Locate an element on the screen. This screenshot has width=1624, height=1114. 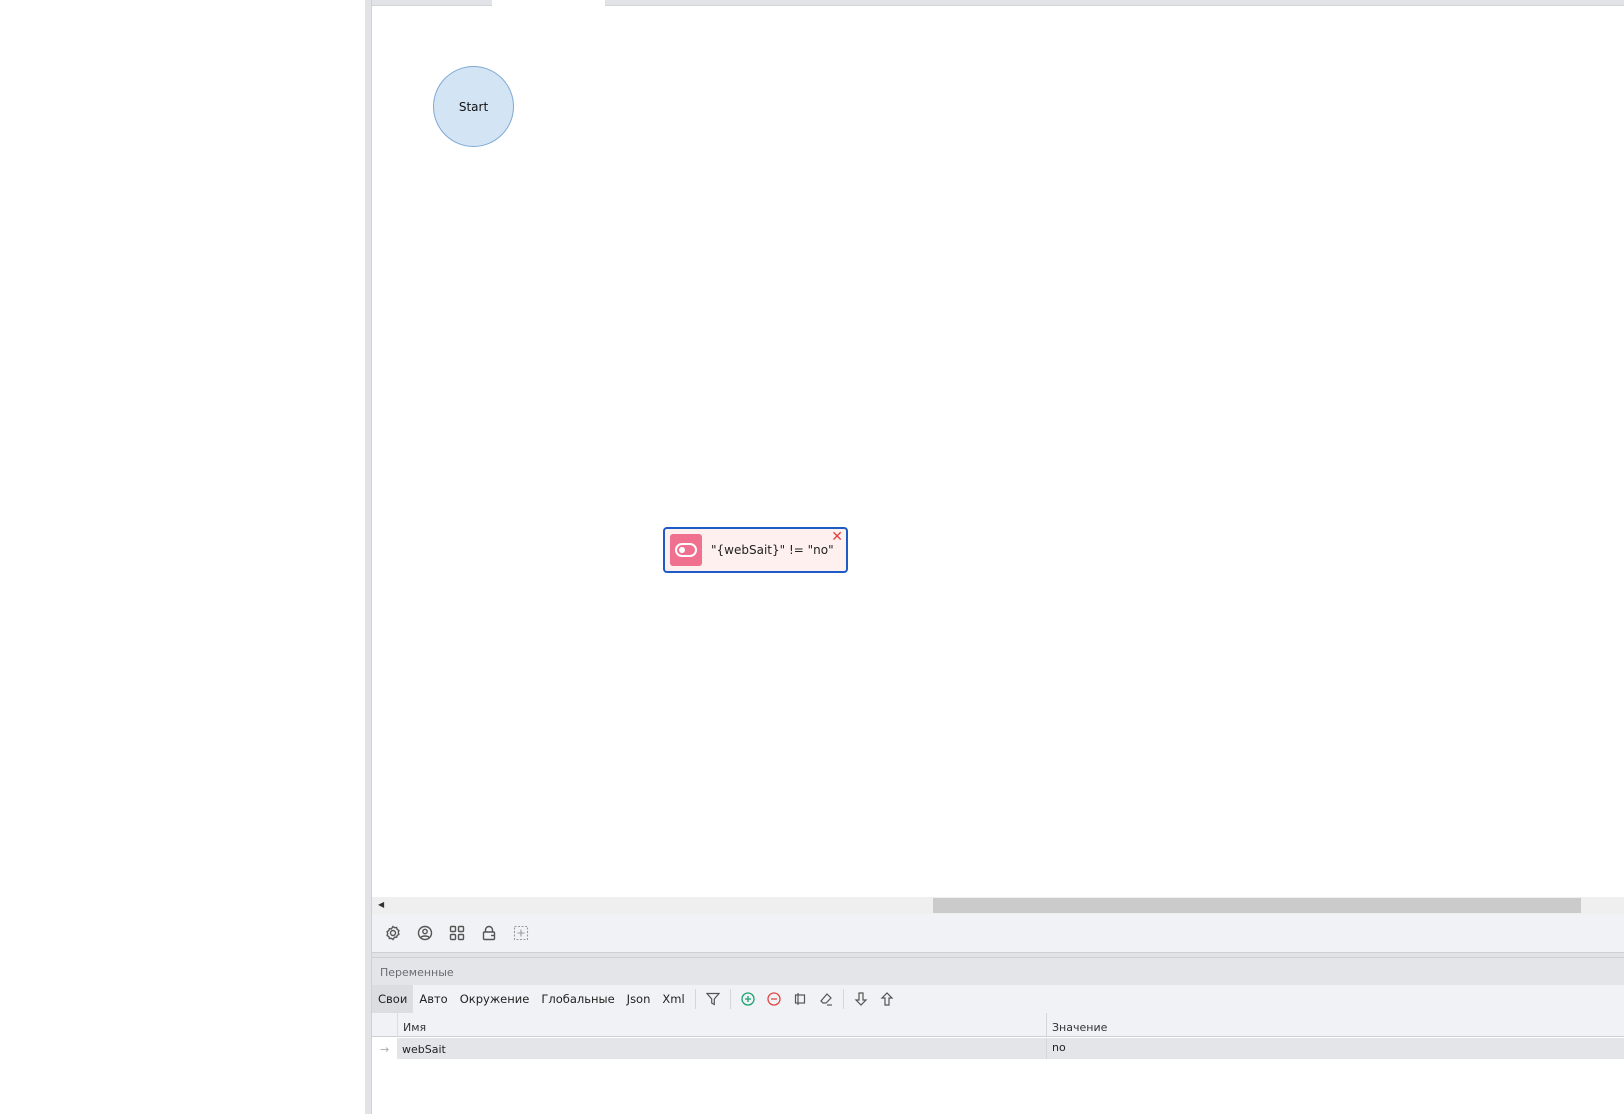
tab-json: Json is located at coordinates (639, 999).